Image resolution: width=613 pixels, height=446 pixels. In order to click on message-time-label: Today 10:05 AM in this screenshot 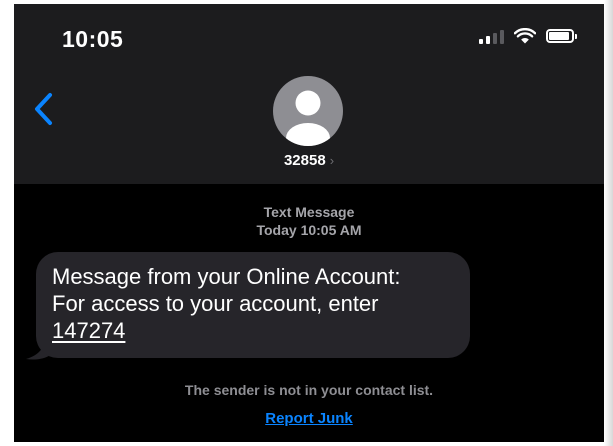, I will do `click(309, 230)`.